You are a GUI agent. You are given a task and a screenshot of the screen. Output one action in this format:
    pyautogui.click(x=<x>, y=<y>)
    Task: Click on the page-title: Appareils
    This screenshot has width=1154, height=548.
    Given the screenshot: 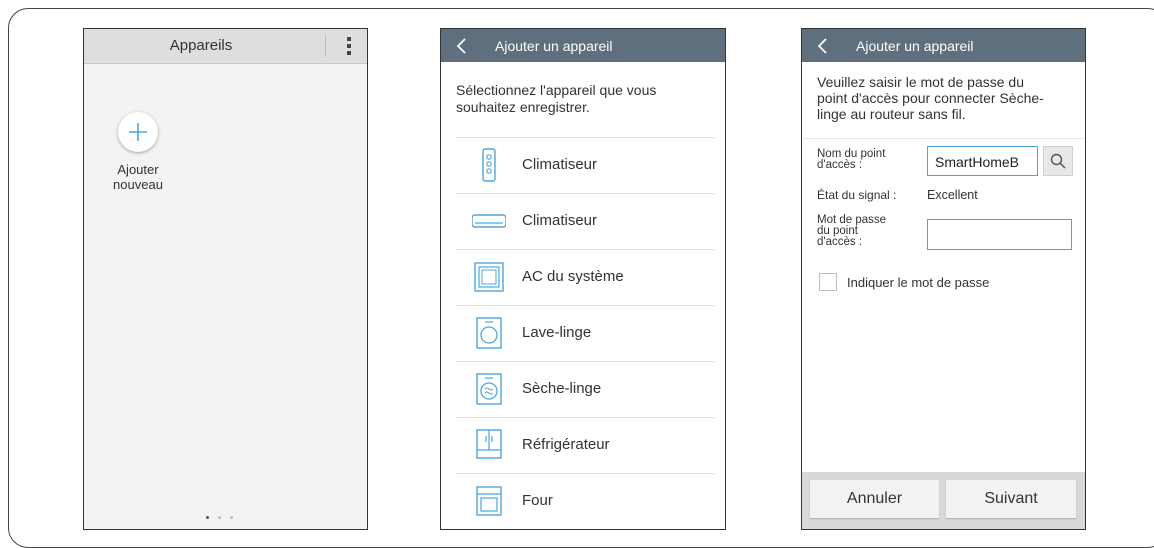 What is the action you would take?
    pyautogui.click(x=201, y=45)
    